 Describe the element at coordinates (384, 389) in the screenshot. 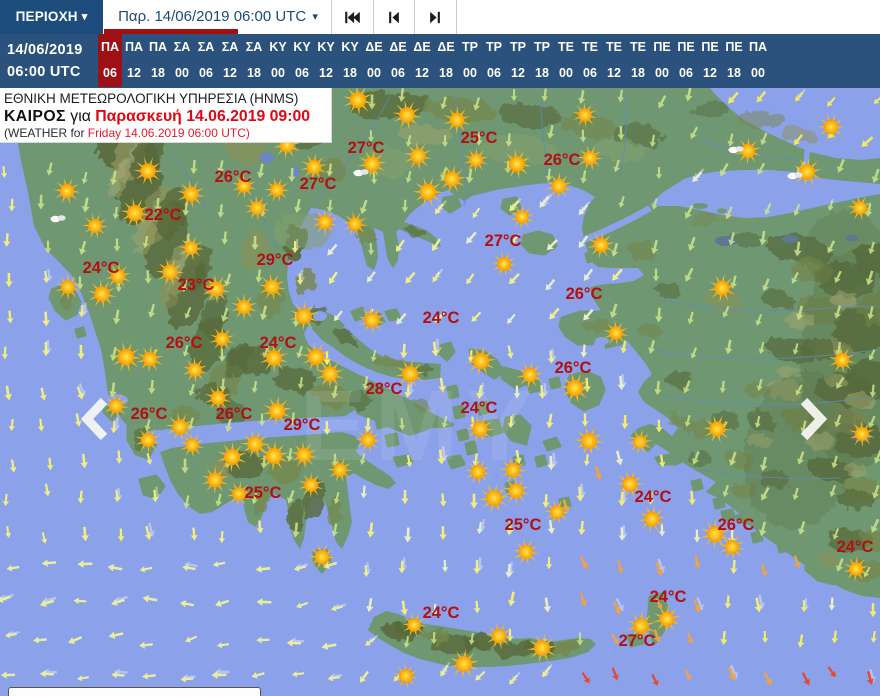

I see `svg-text: 28°C` at that location.